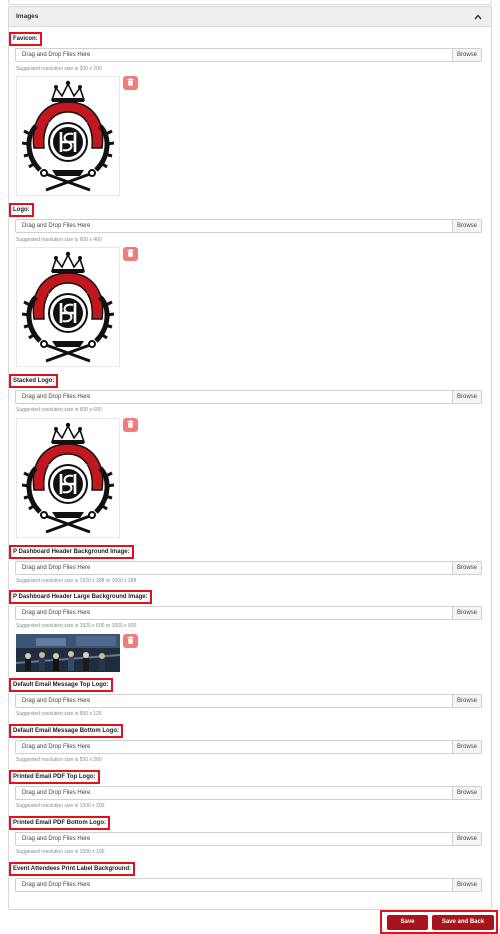 The width and height of the screenshot is (500, 934). Describe the element at coordinates (248, 55) in the screenshot. I see `favicon-dropzone: Drag and Drop Files Here Browse` at that location.